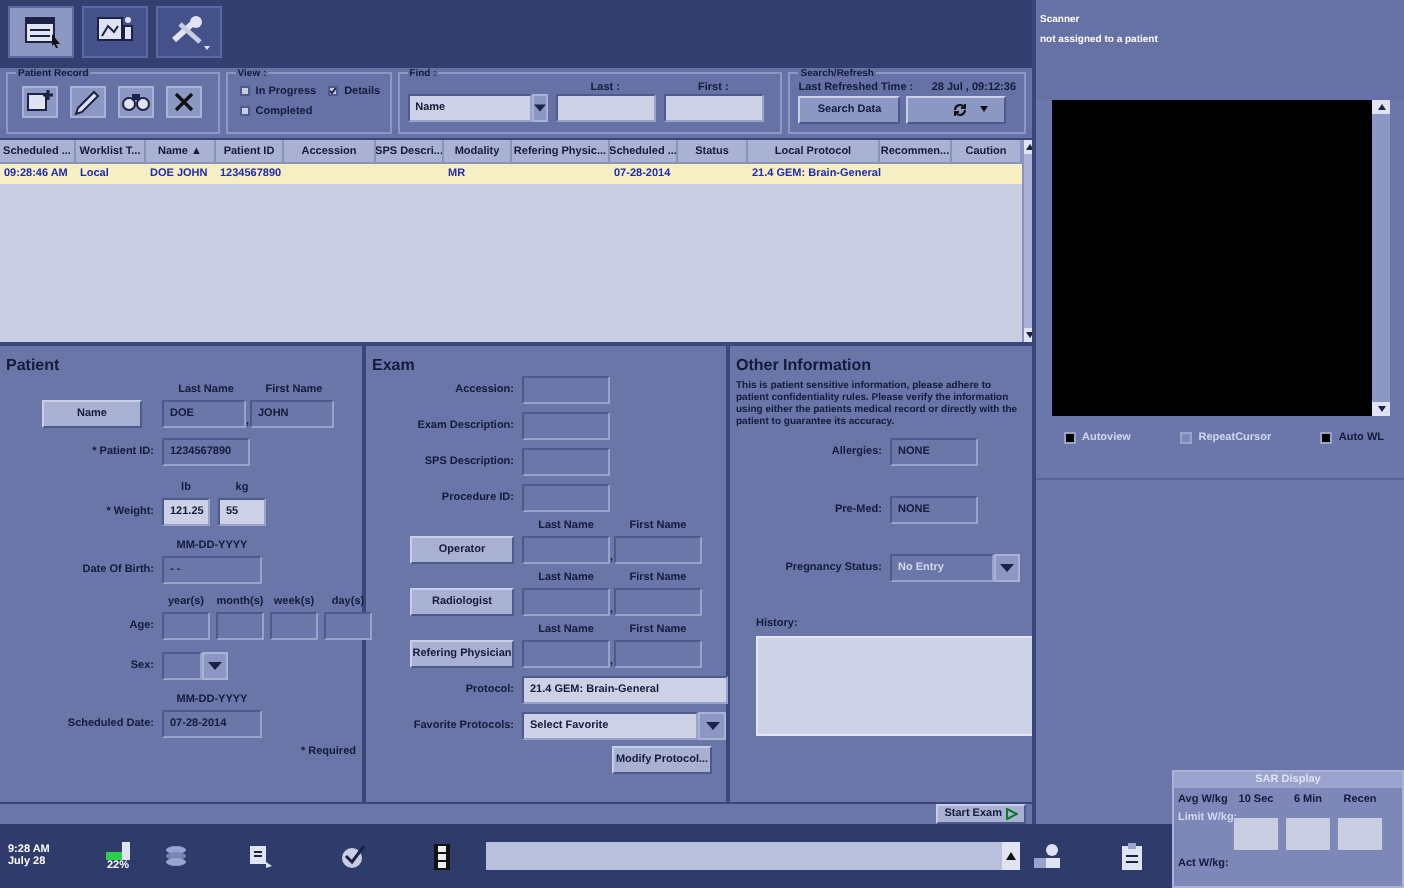  I want to click on scroll-down-button, so click(1381, 409).